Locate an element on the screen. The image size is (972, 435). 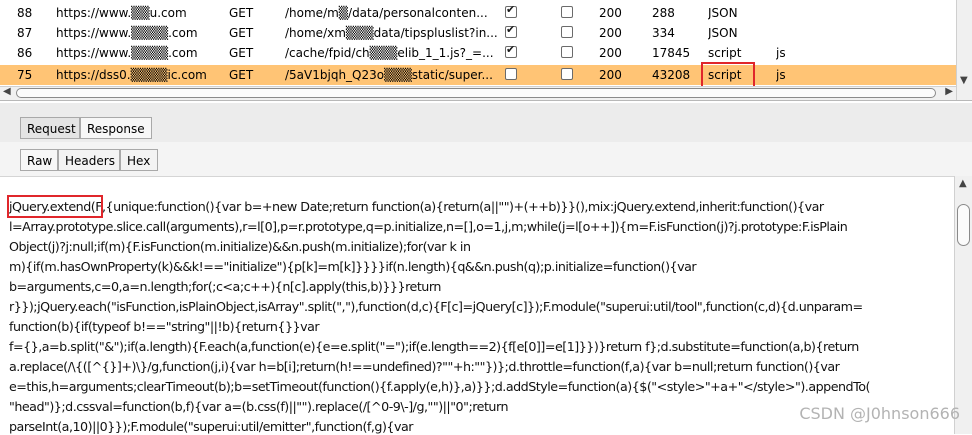
highlight-box-jquery-extend is located at coordinates (55, 206).